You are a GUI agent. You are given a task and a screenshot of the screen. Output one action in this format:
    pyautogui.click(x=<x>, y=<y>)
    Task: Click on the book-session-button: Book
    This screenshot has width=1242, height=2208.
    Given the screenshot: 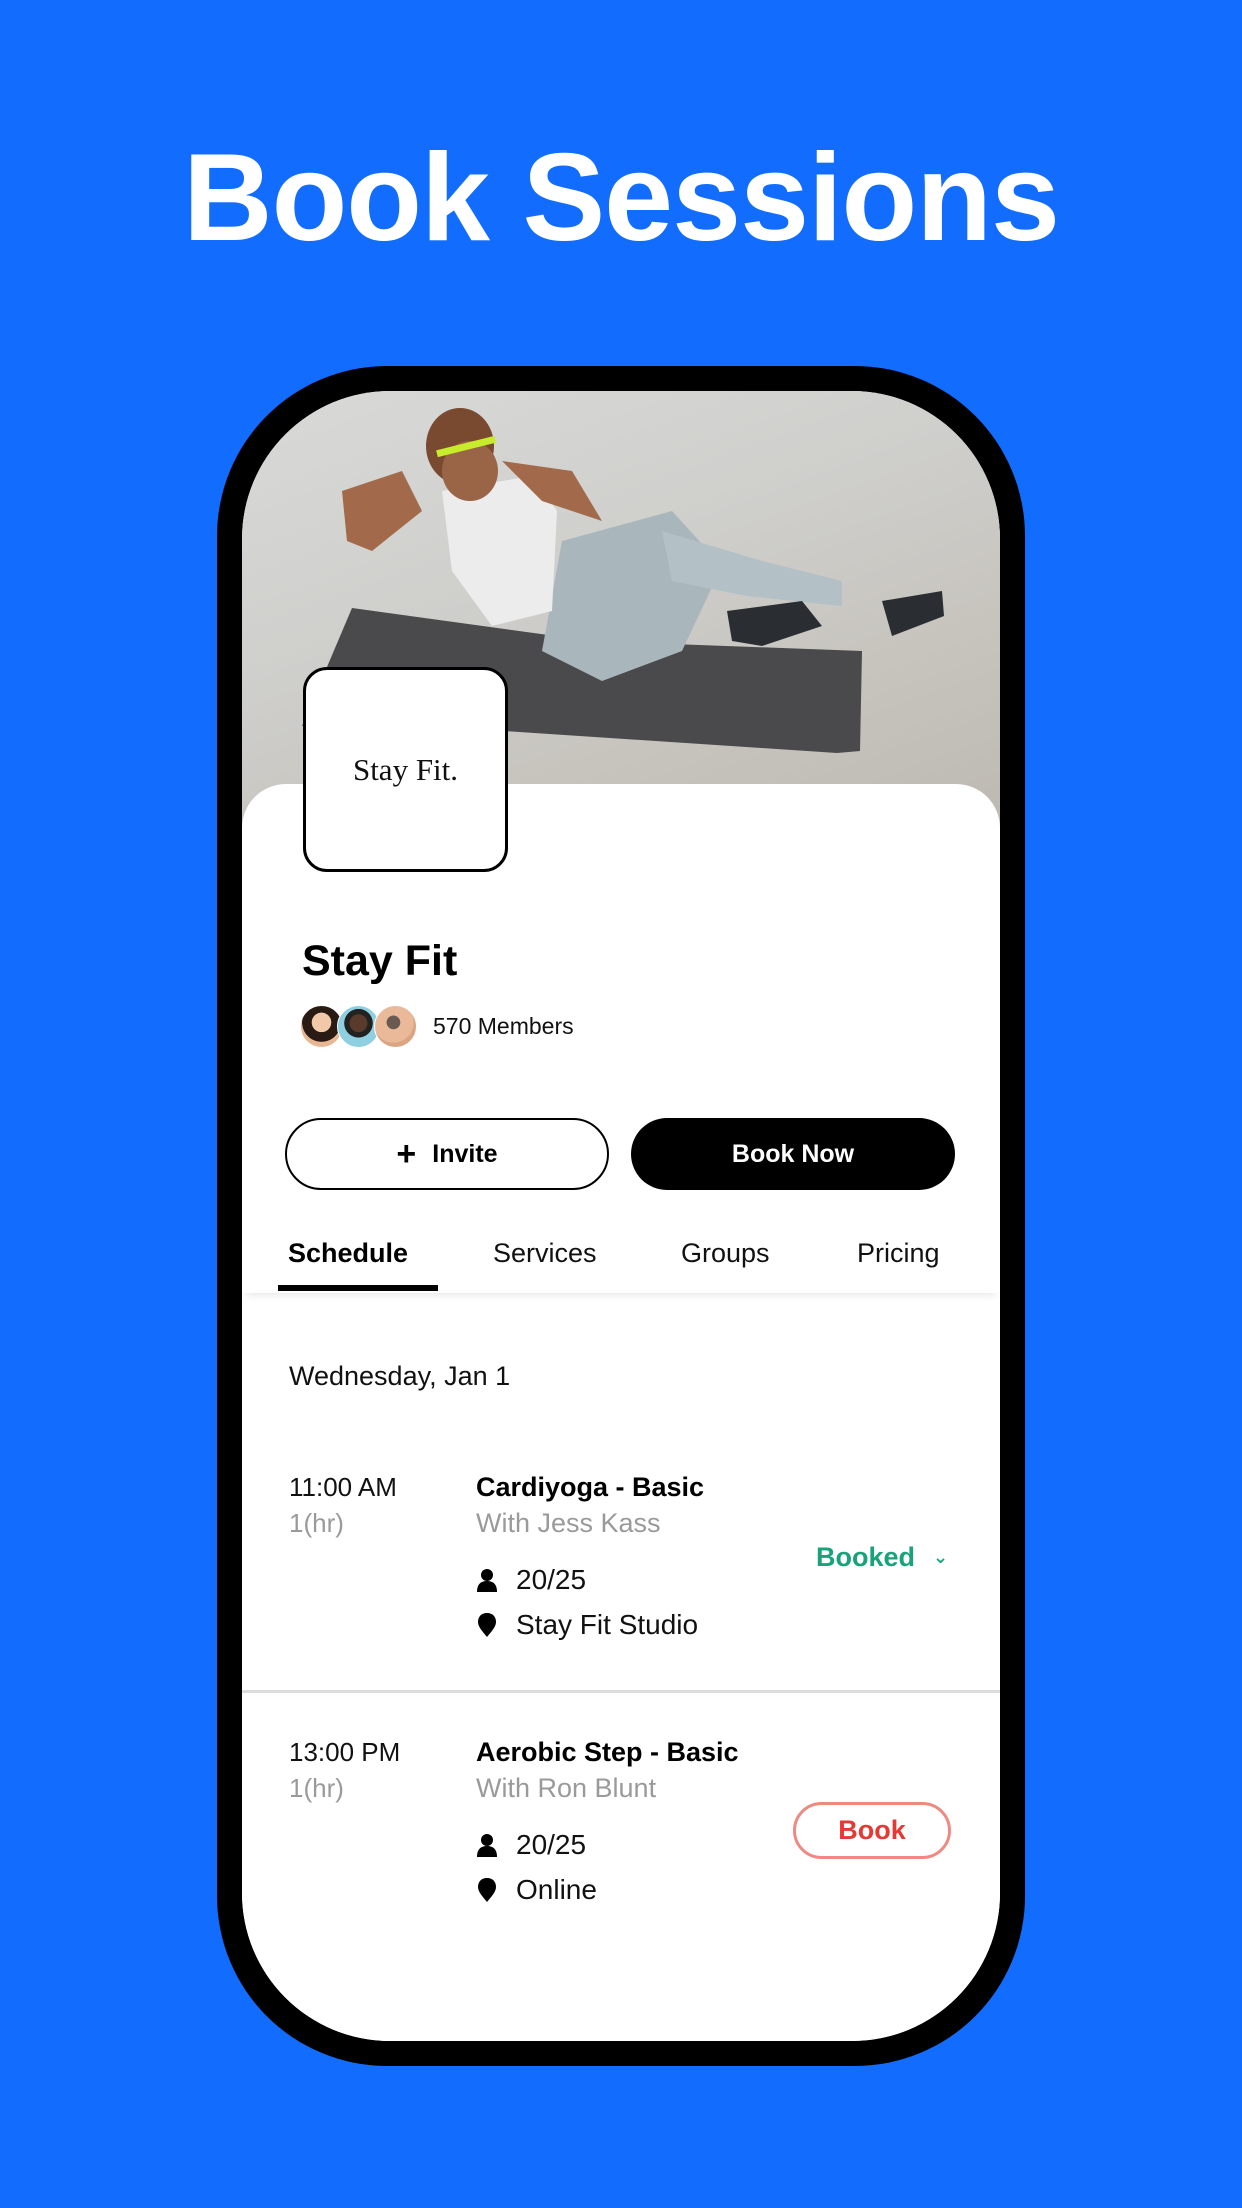 What is the action you would take?
    pyautogui.click(x=872, y=1830)
    